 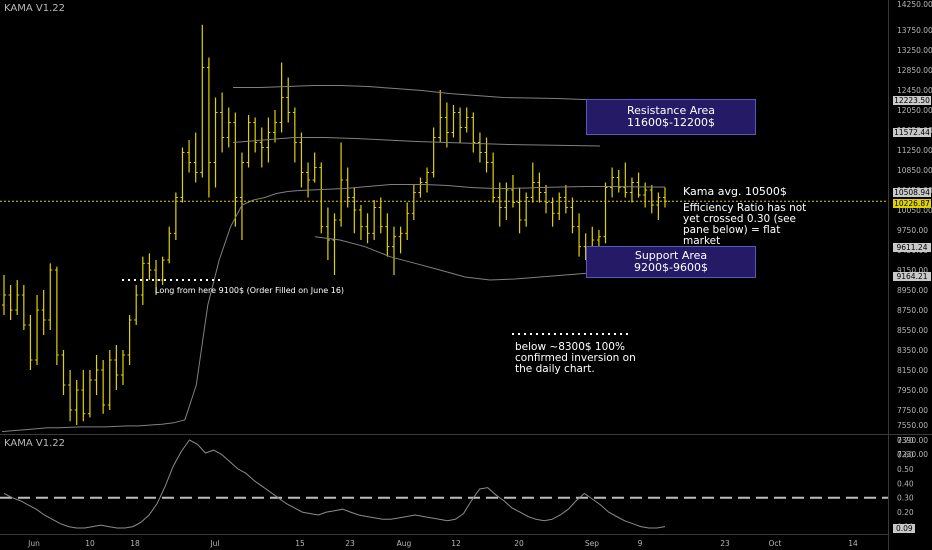 I want to click on x-tick-label: 12, so click(x=456, y=543).